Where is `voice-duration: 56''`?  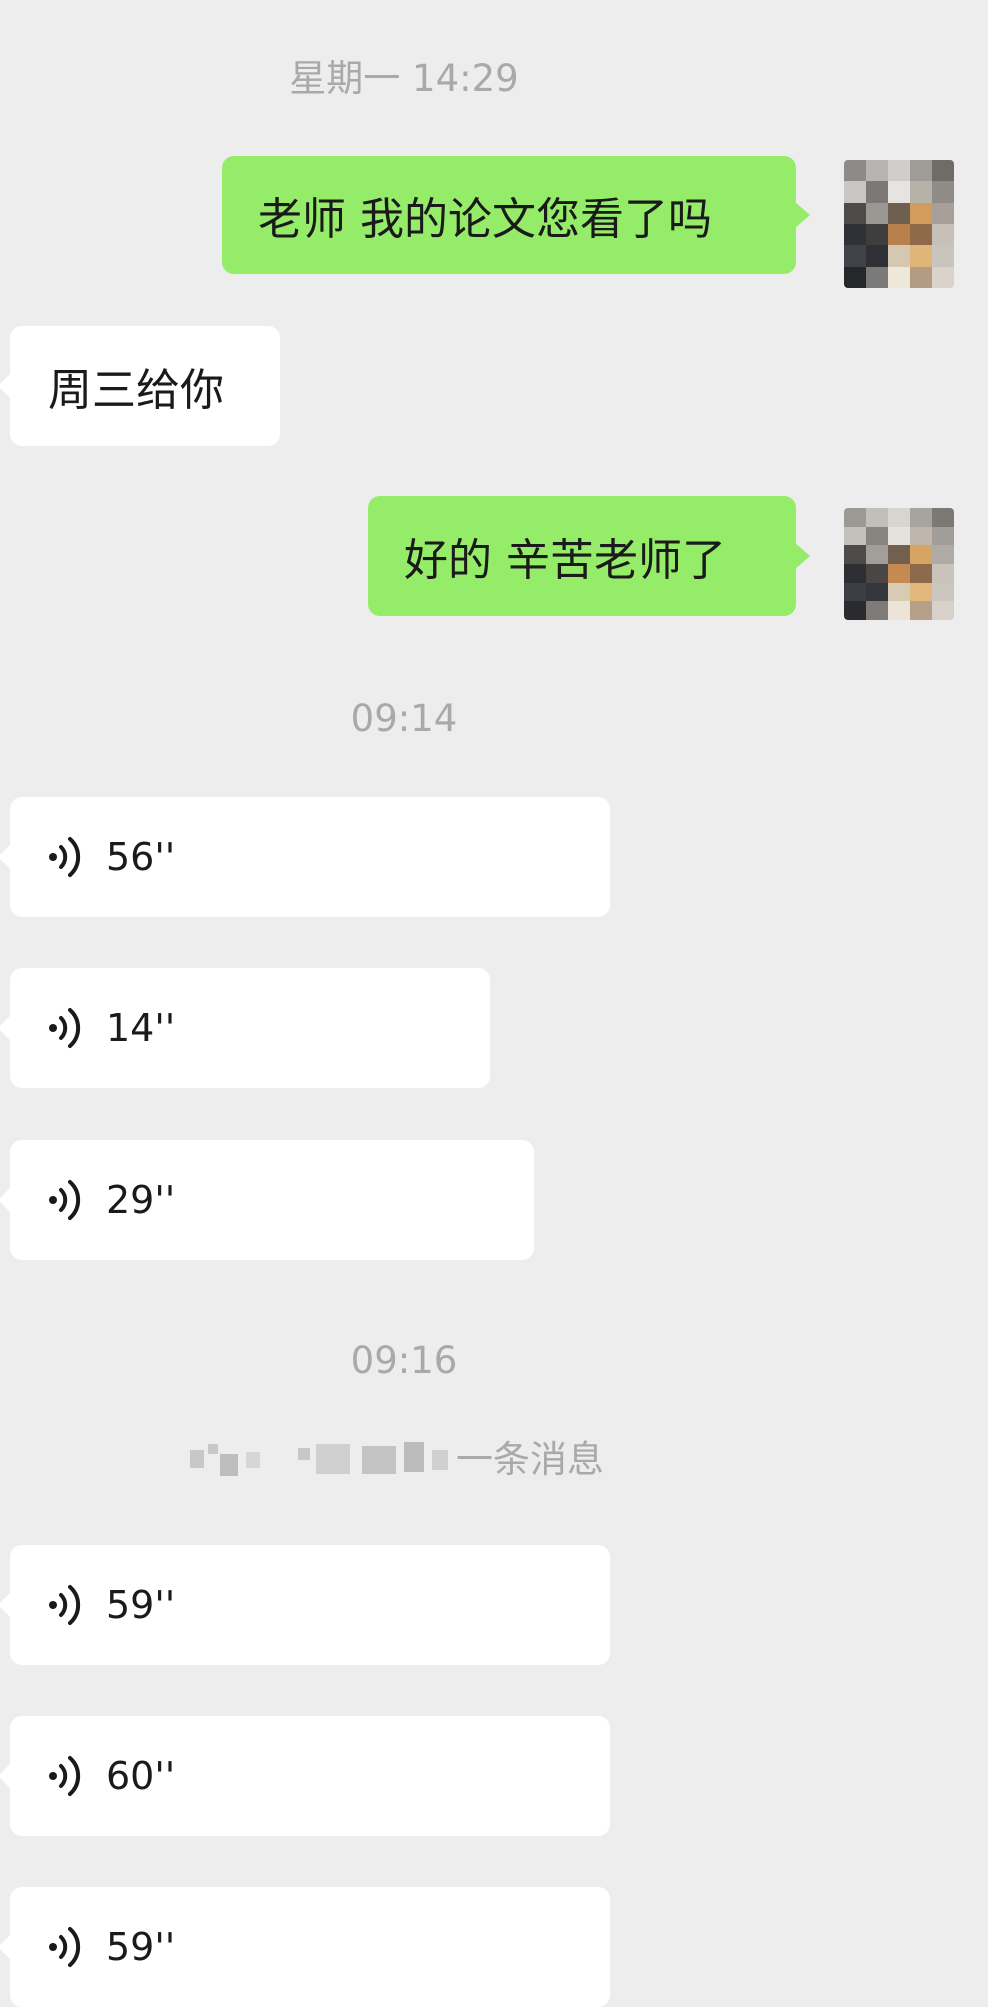
voice-duration: 56'' is located at coordinates (141, 857).